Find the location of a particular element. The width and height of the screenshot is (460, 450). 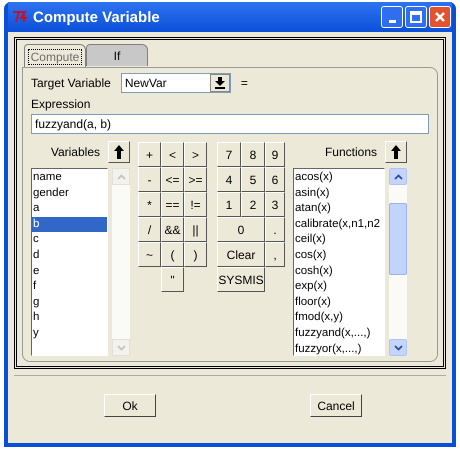

minimize-icon is located at coordinates (392, 21).